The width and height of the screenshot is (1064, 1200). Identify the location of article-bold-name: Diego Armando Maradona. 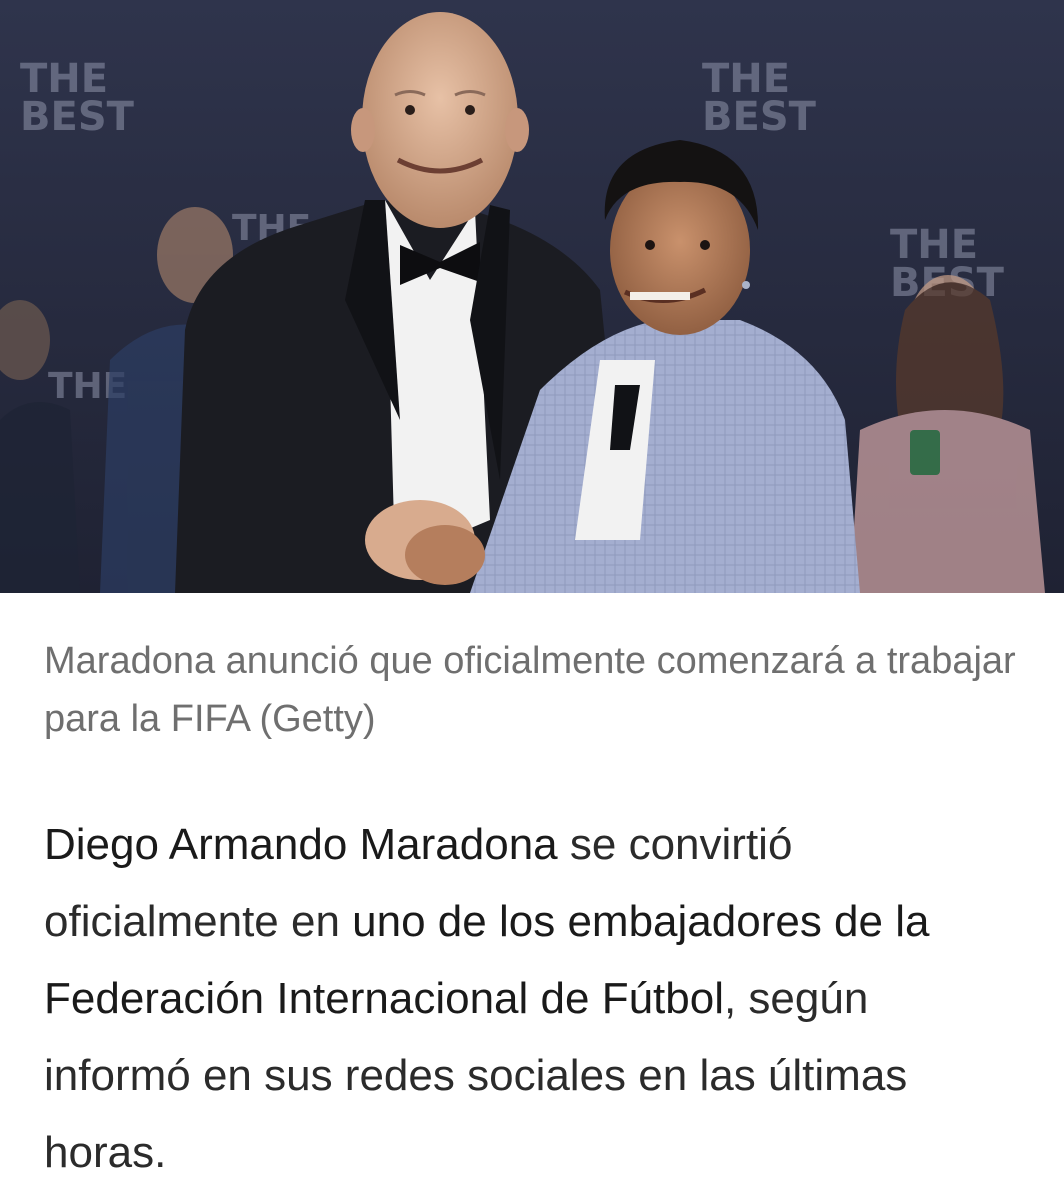
(301, 844).